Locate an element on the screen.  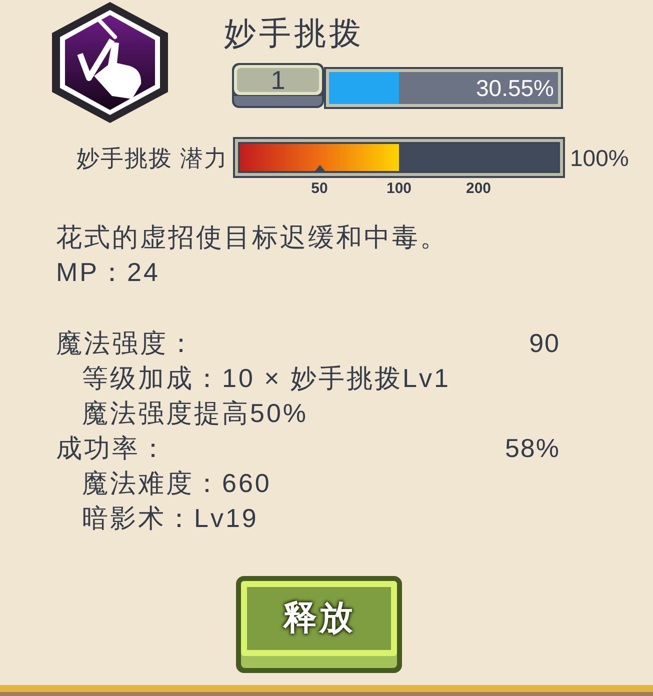
release-button: 释放 is located at coordinates (319, 624).